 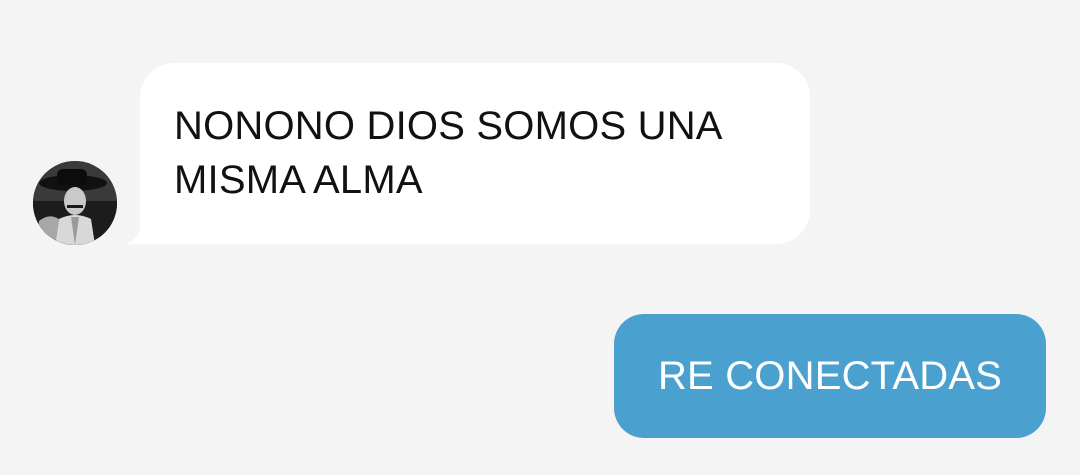 I want to click on incoming-message-text: NONONO DIOS SOMOS UNA MISMA ALMA, so click(x=447, y=153).